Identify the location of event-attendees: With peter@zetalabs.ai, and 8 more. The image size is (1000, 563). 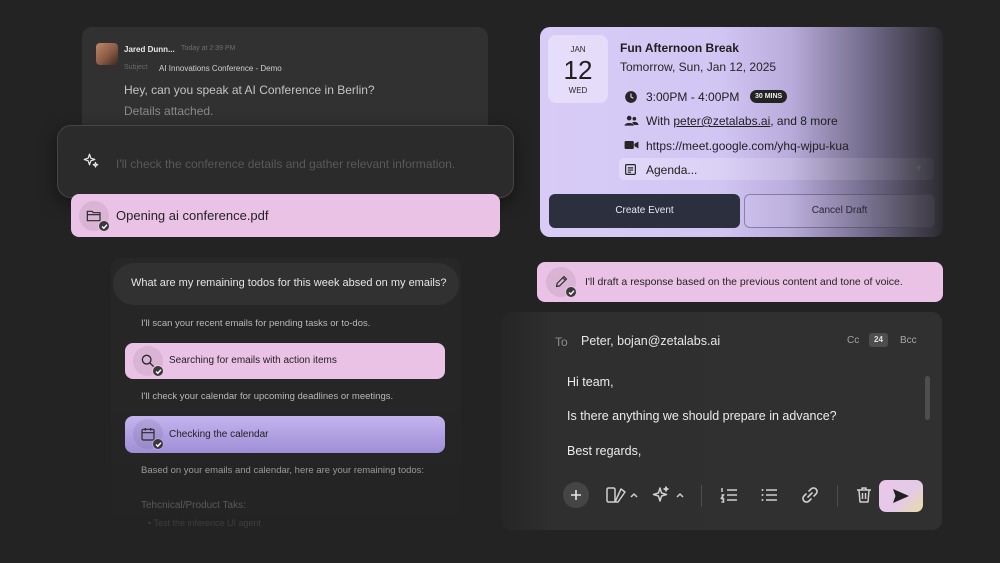
(742, 121).